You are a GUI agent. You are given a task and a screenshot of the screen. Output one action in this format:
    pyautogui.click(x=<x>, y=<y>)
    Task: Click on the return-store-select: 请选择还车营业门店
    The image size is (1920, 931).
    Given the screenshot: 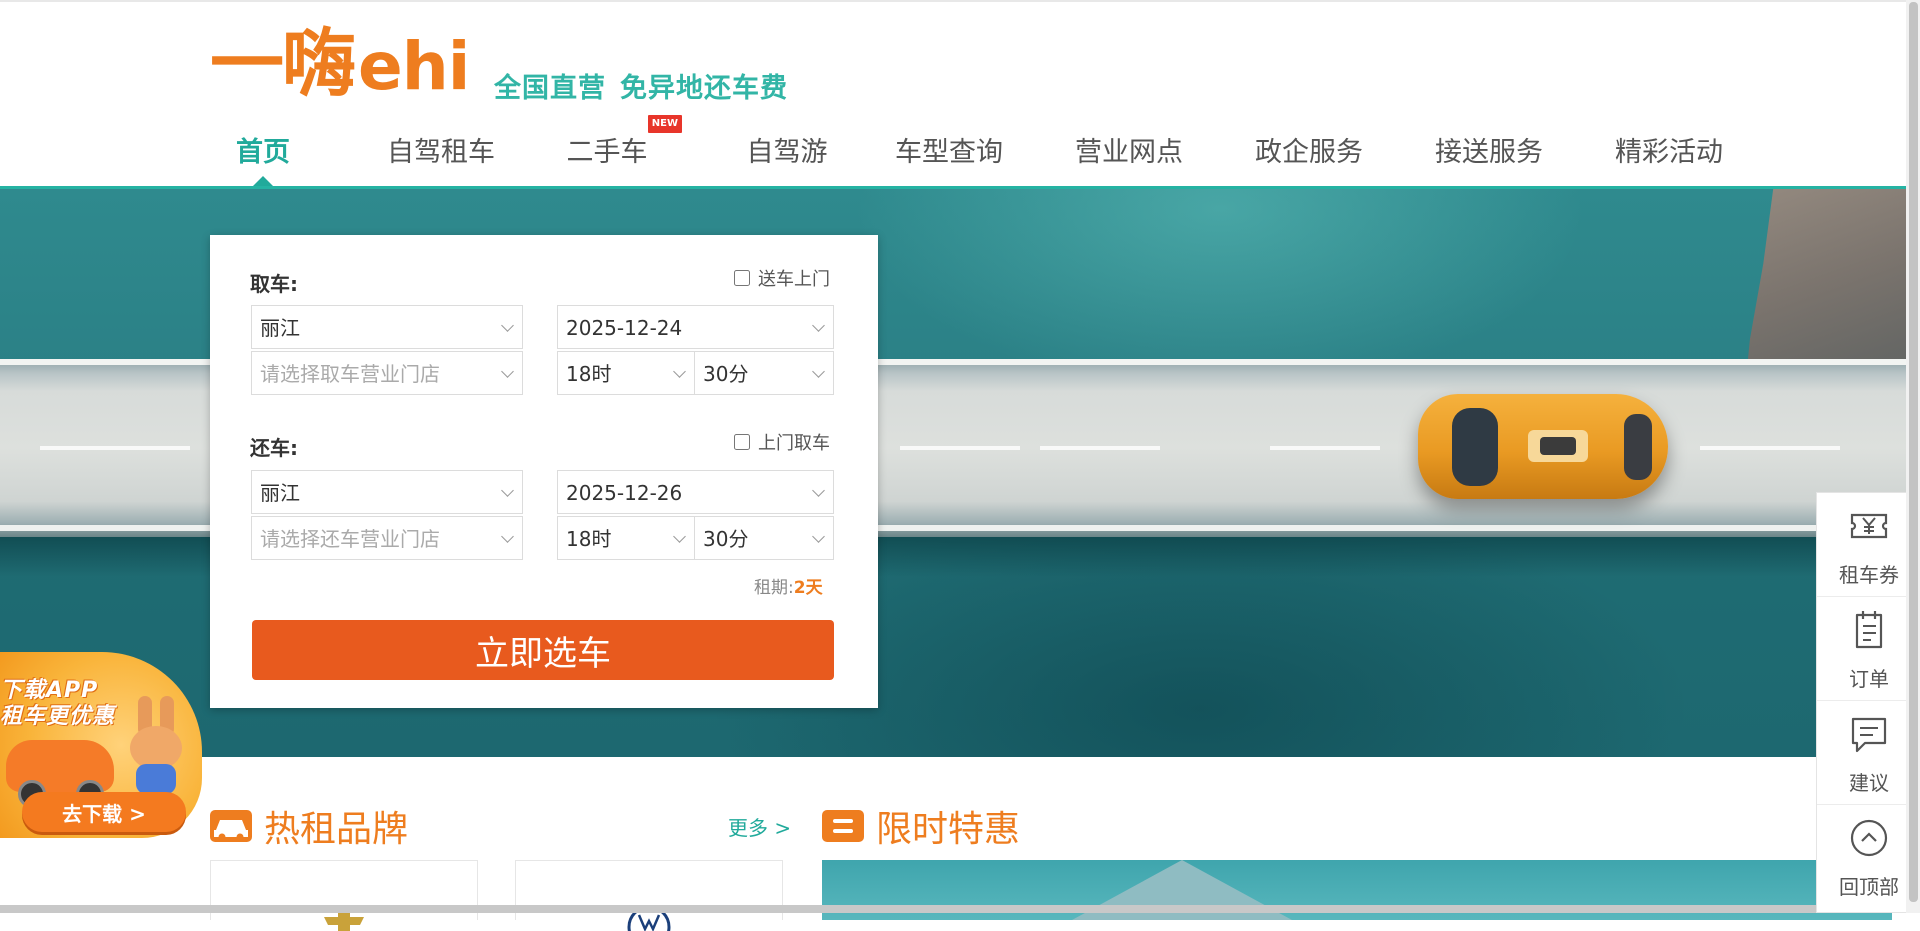 What is the action you would take?
    pyautogui.click(x=387, y=538)
    